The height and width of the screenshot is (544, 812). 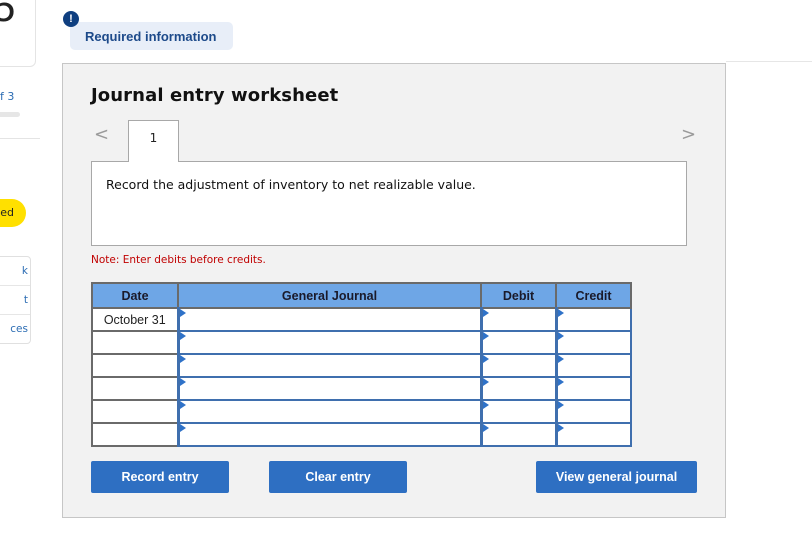 I want to click on note-text: Note: Enter debits before credits., so click(x=178, y=260).